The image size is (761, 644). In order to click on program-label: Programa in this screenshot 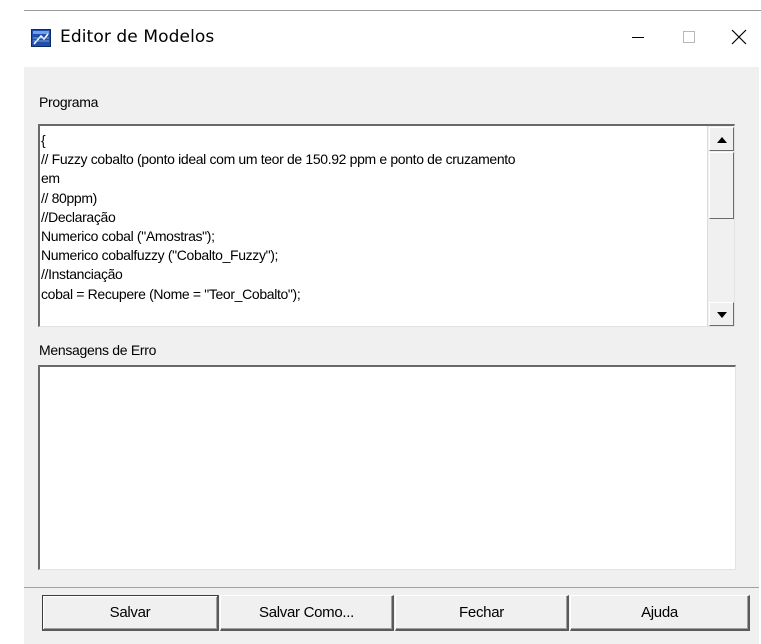, I will do `click(69, 102)`.